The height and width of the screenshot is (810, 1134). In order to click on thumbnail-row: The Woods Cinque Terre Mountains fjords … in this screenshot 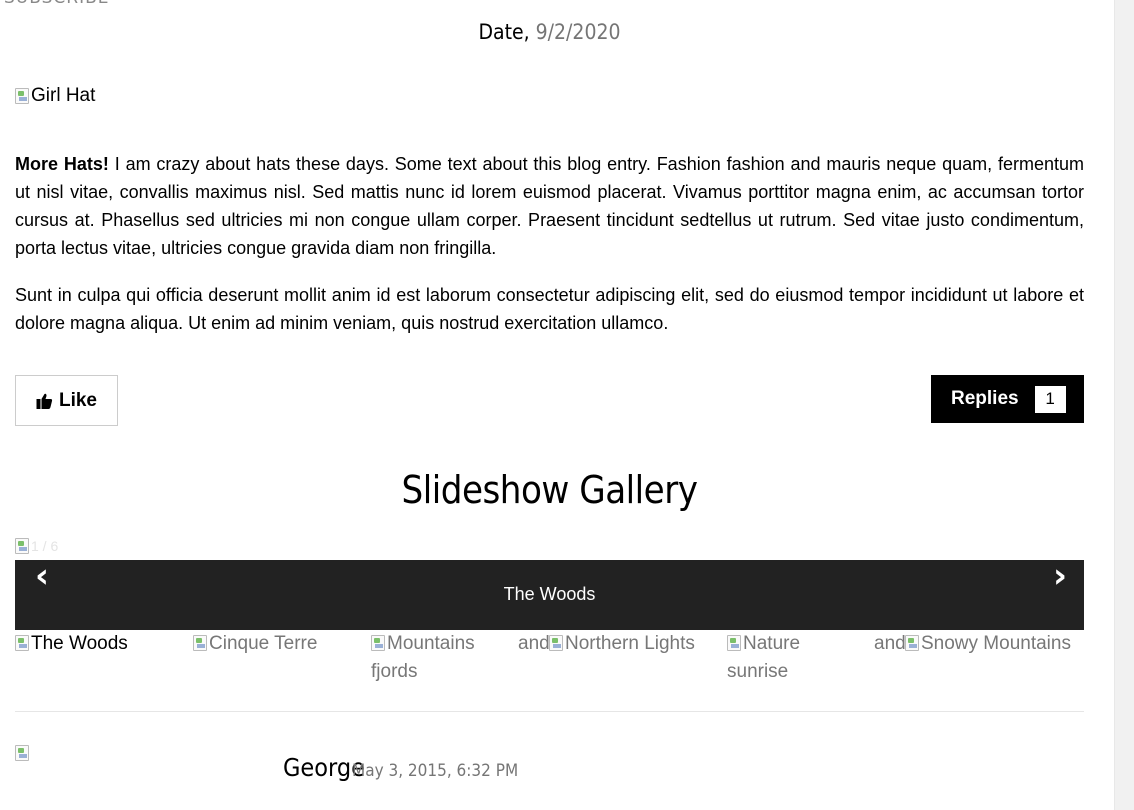, I will do `click(549, 660)`.